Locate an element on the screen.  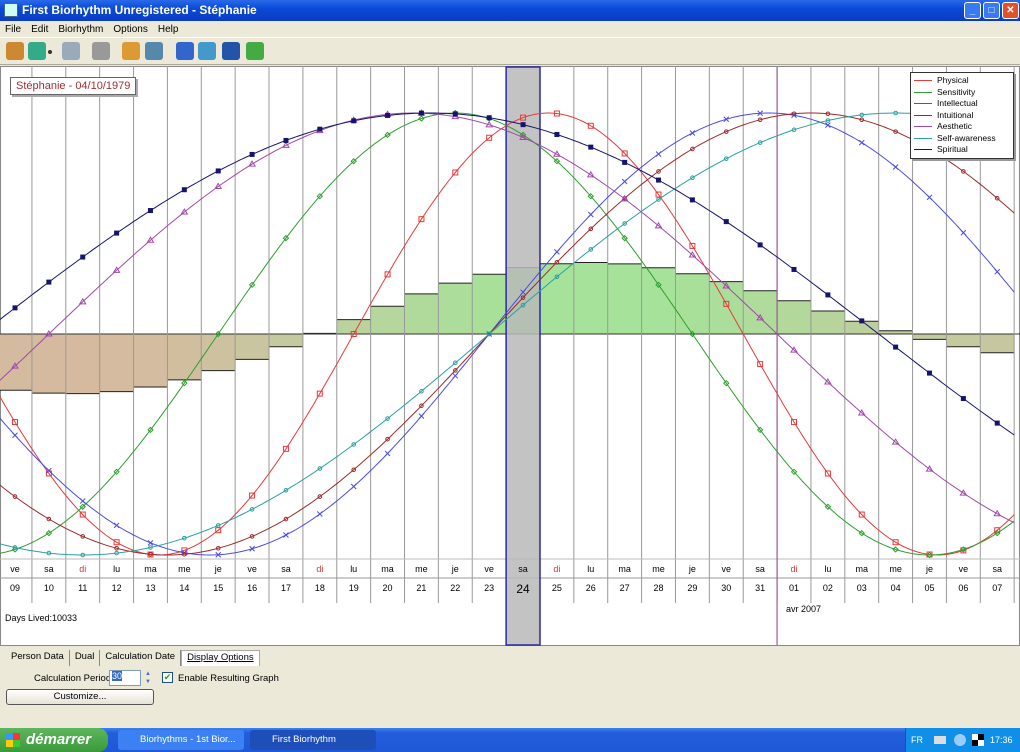
copy-icon is located at coordinates (71, 51).